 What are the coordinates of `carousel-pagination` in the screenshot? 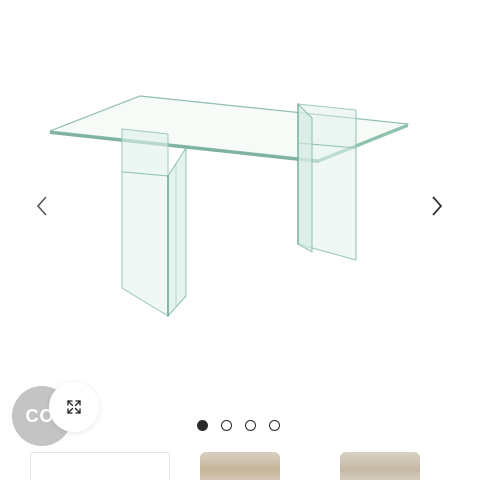 It's located at (238, 425).